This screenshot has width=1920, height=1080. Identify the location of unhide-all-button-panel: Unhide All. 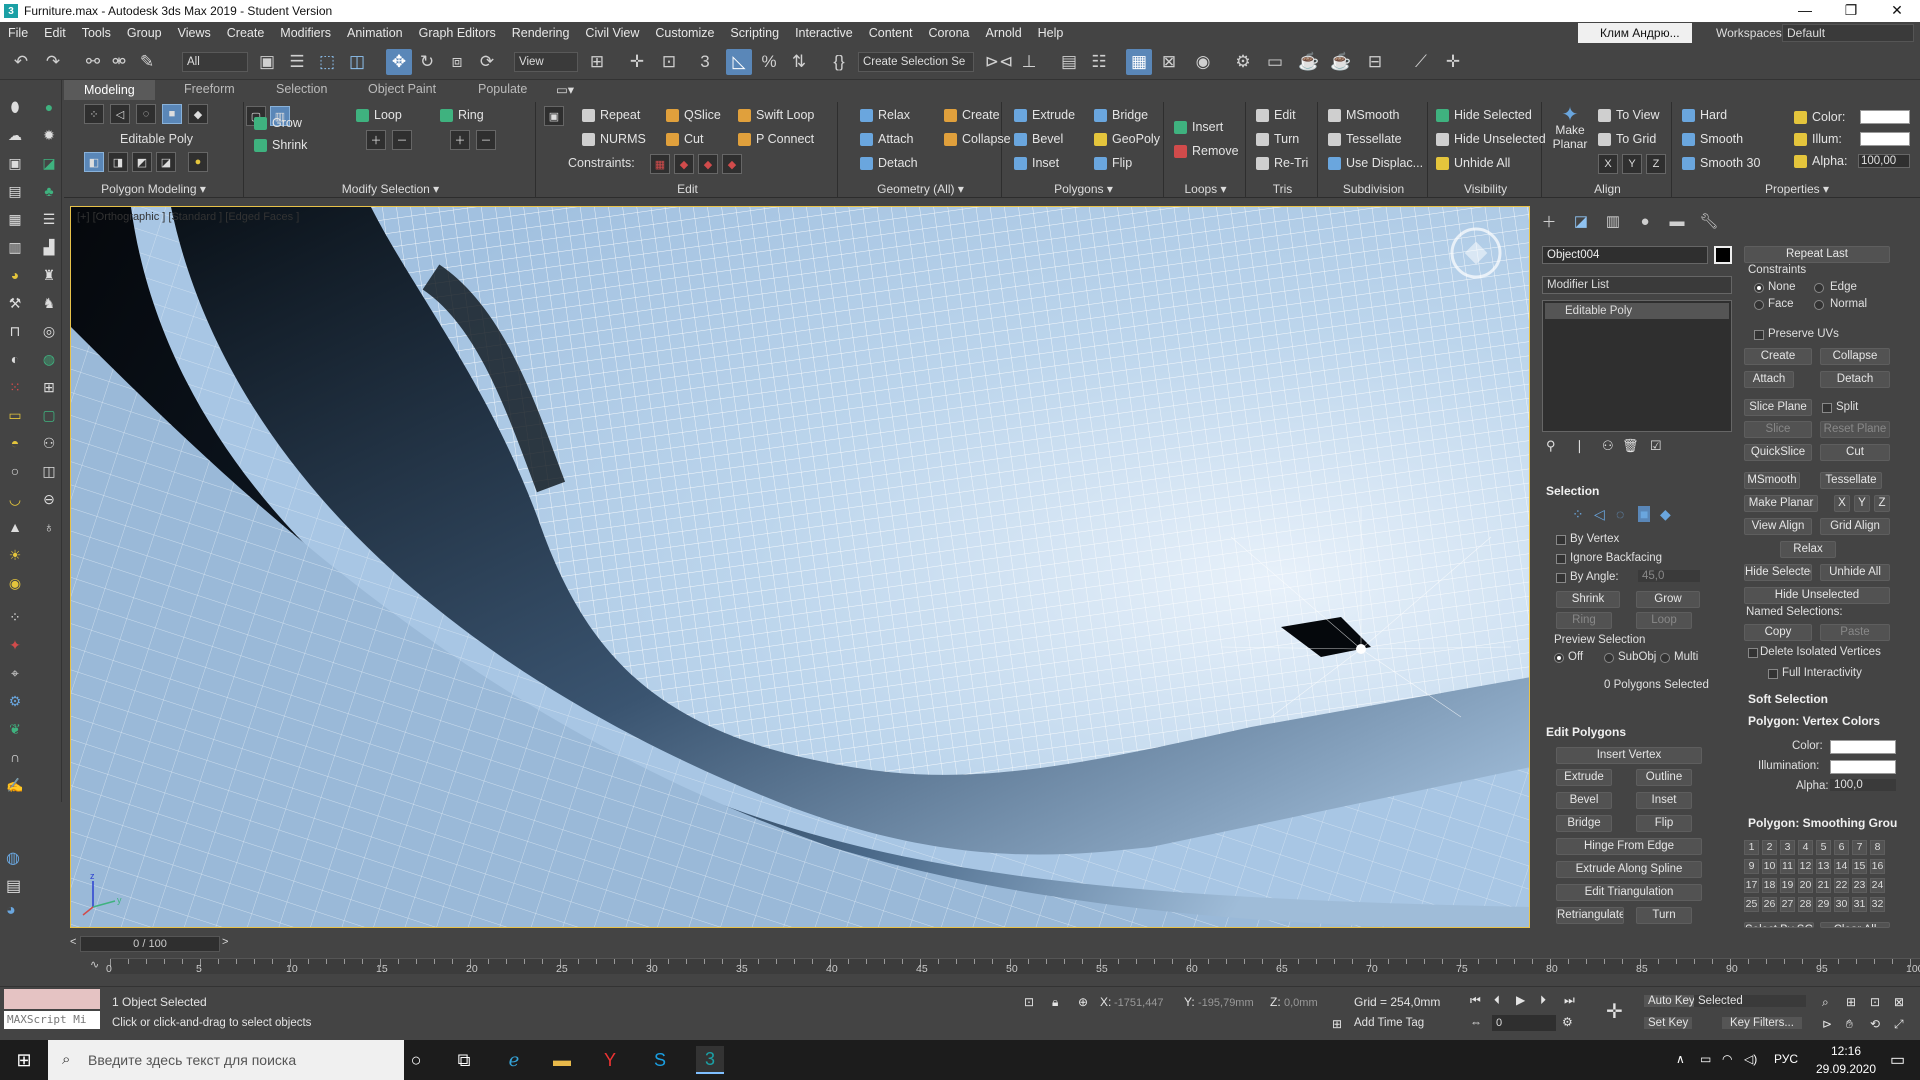
(1855, 572).